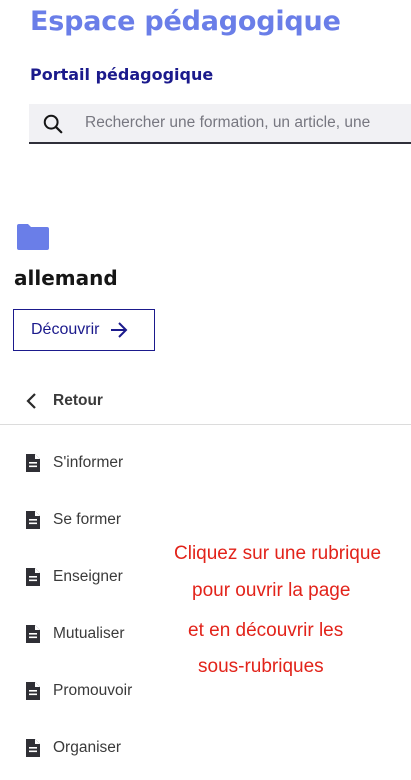  Describe the element at coordinates (53, 124) in the screenshot. I see `search-icon` at that location.